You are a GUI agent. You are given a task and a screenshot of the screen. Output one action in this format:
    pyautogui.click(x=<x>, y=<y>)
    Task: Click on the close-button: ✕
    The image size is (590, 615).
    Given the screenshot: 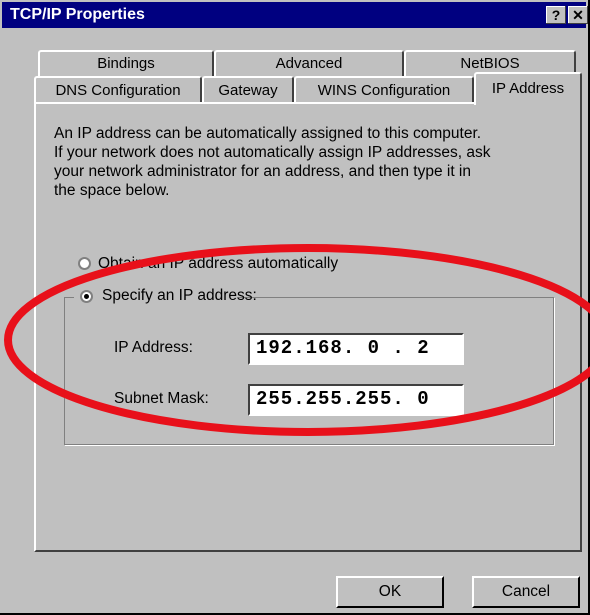 What is the action you would take?
    pyautogui.click(x=578, y=15)
    